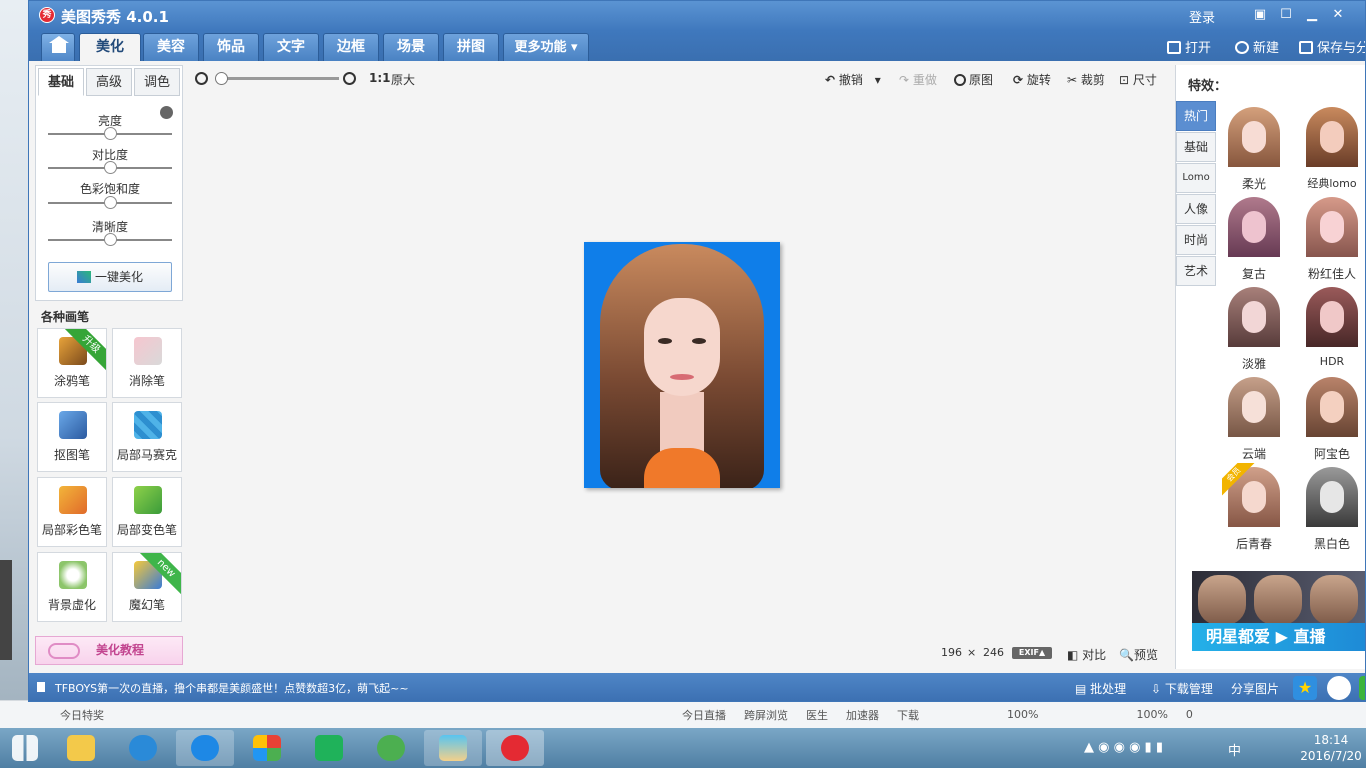  Describe the element at coordinates (1018, 80) in the screenshot. I see `rotate-icon: ⟳` at that location.